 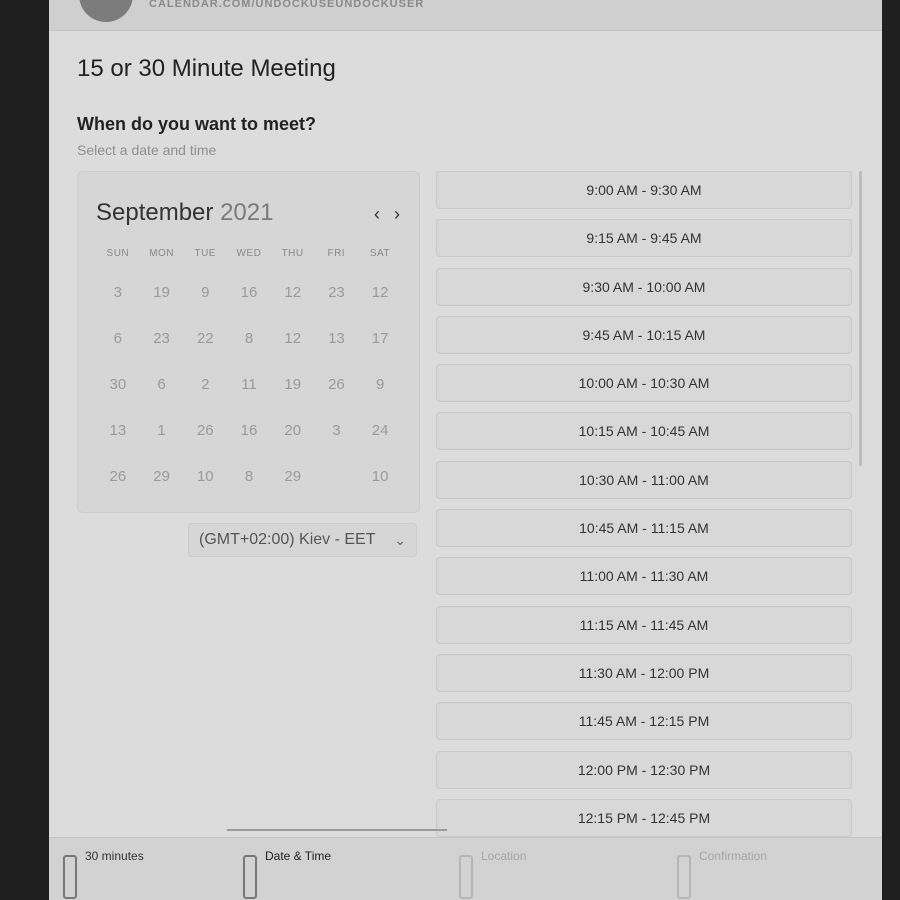 I want to click on profile-header: CALENDAR.COM/UNDOCKUSEUNDOCKUSER, so click(x=465, y=15).